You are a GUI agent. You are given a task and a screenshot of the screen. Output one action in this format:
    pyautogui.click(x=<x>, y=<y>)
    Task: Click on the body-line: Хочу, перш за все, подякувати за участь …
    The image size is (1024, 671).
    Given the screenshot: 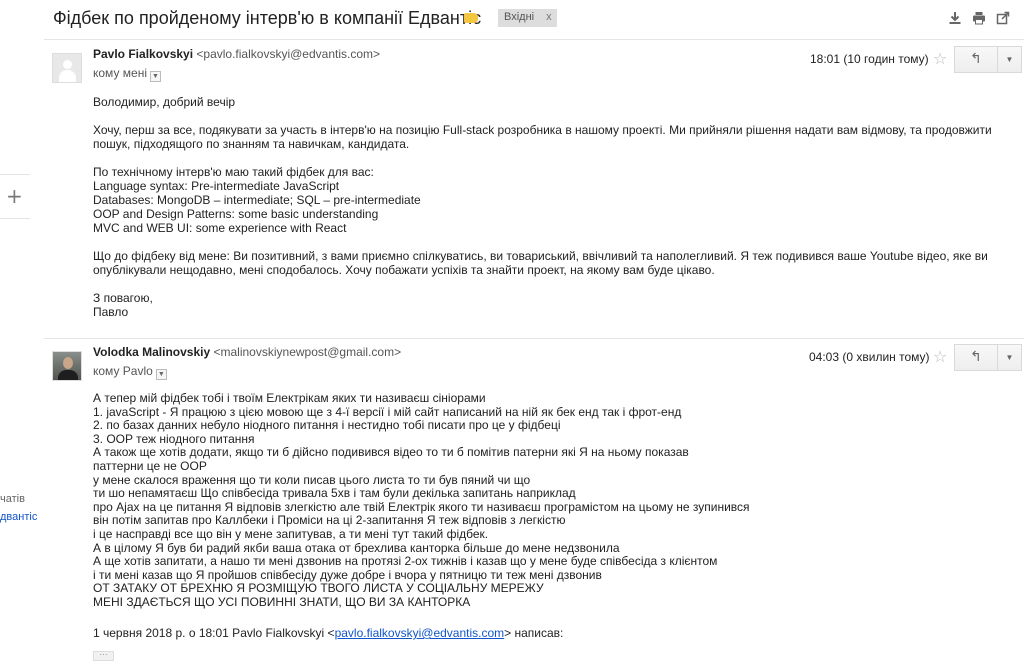 What is the action you would take?
    pyautogui.click(x=542, y=130)
    